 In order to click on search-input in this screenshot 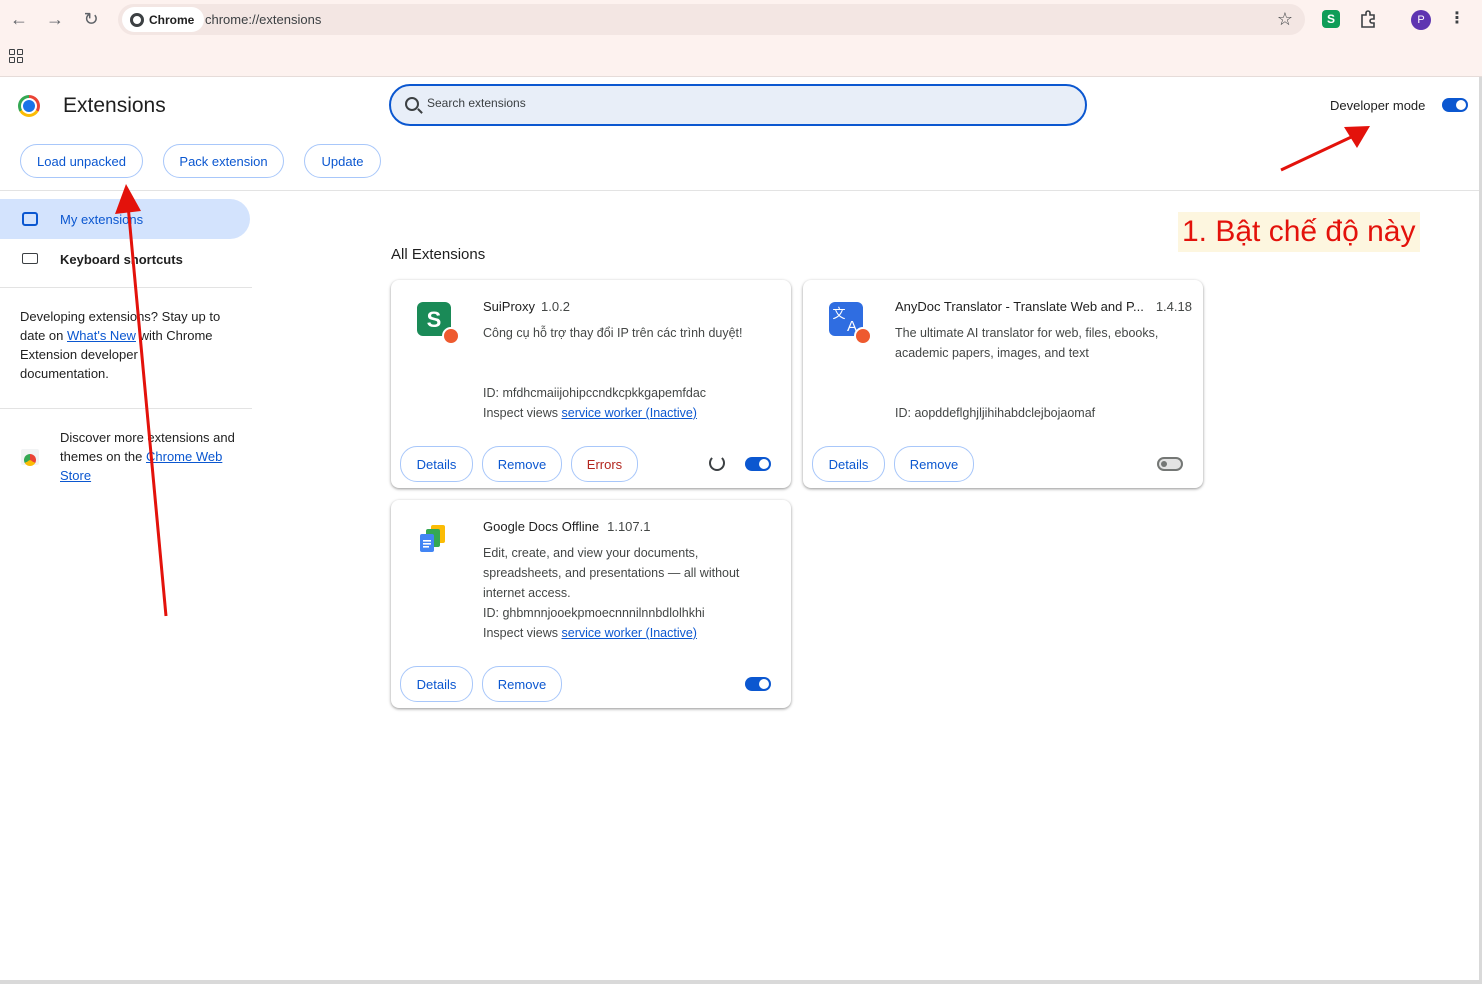, I will do `click(727, 103)`.